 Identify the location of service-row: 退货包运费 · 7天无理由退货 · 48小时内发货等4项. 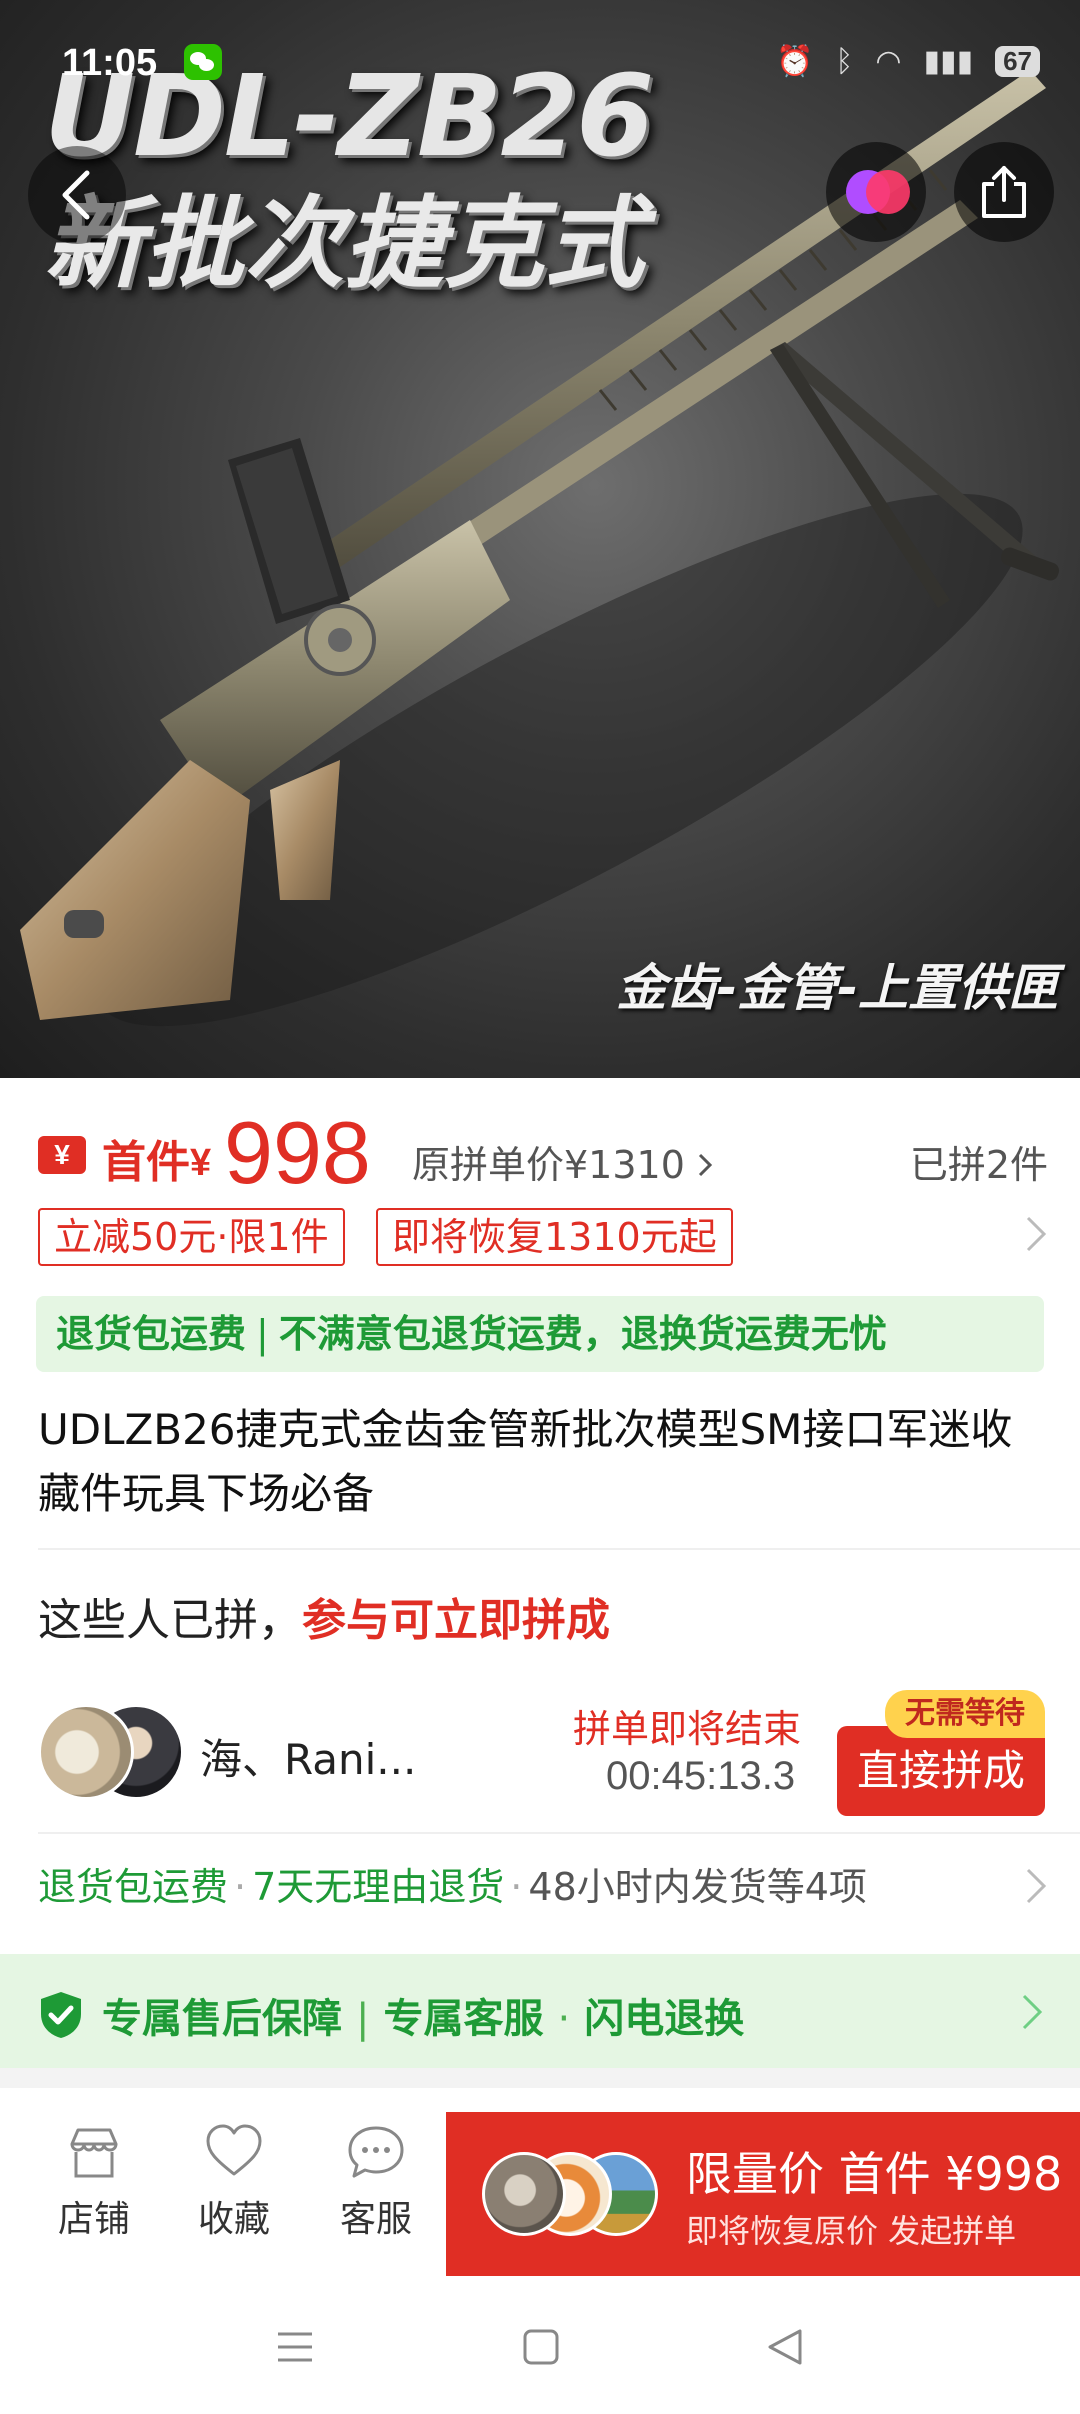
(543, 1891).